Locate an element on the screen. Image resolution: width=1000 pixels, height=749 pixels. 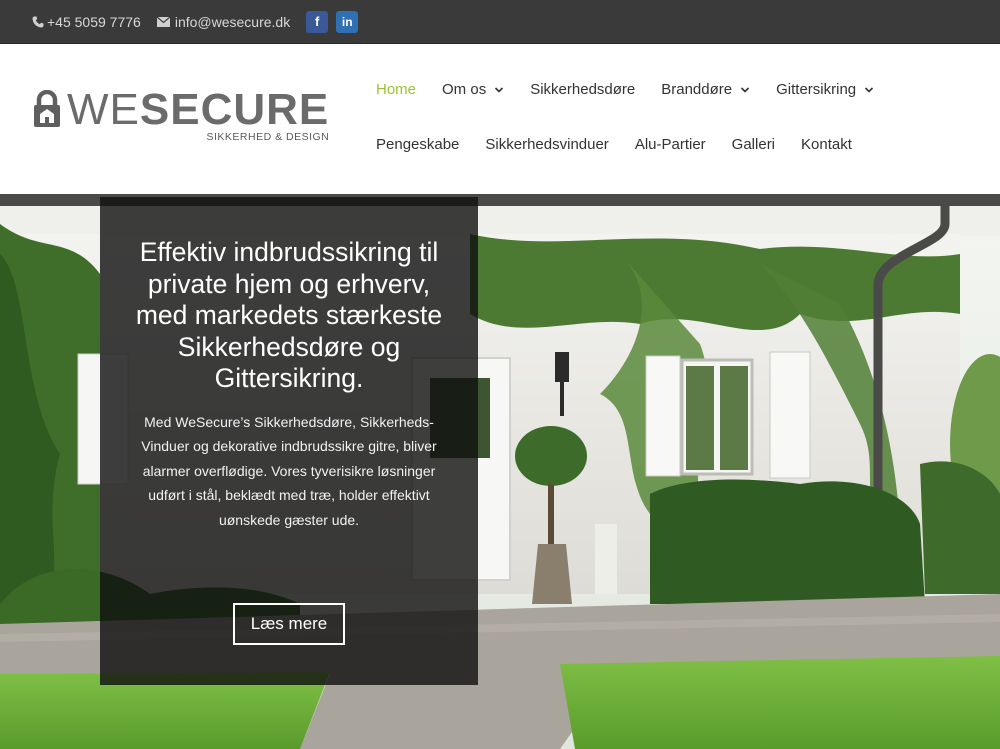
nav-galleri: Galleri is located at coordinates (753, 144).